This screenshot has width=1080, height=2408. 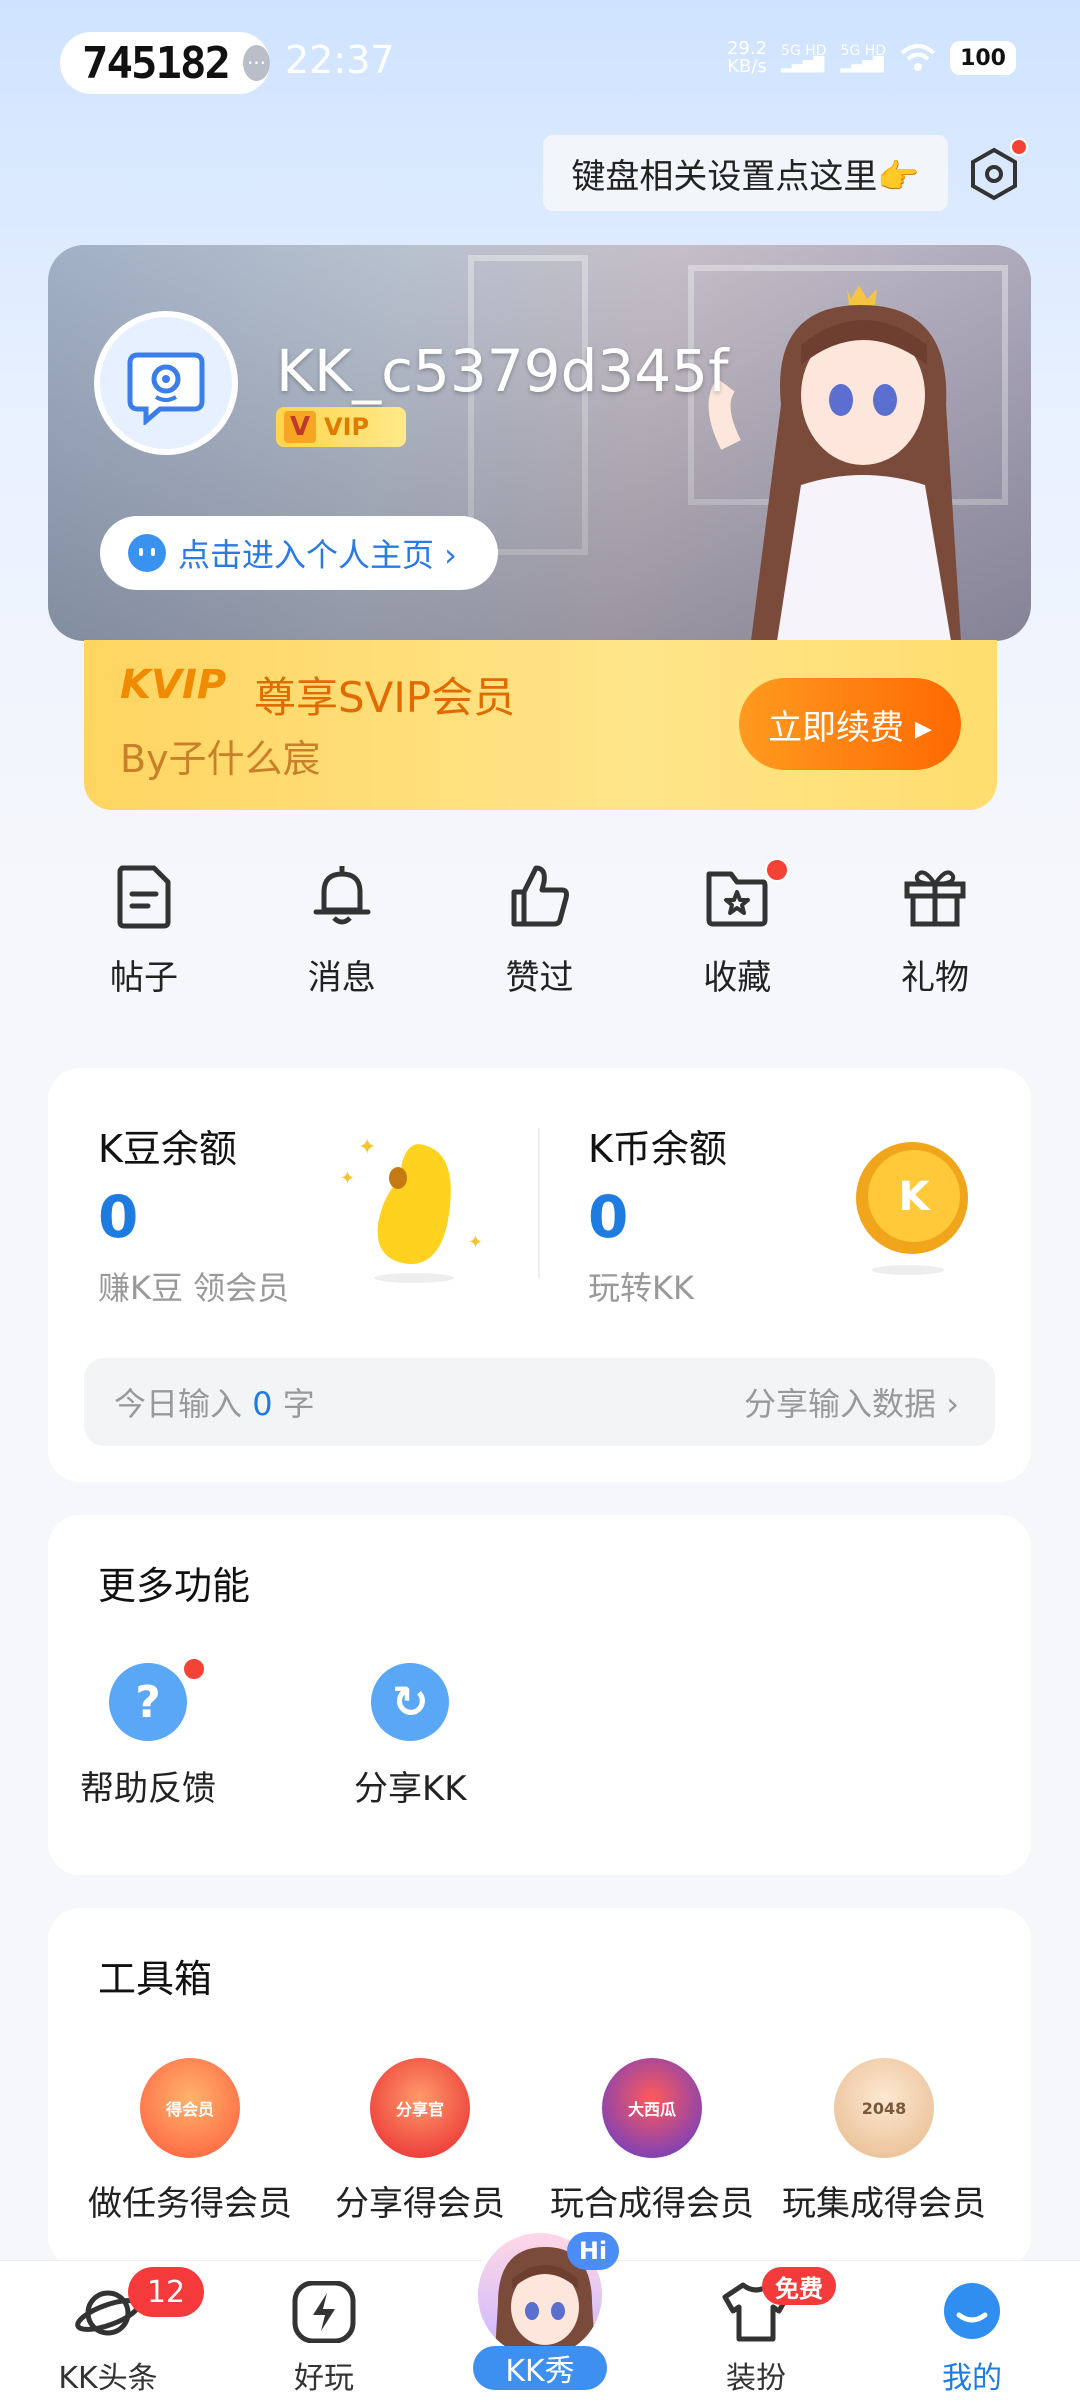 What do you see at coordinates (166, 2292) in the screenshot?
I see `headline-count-badge: 12` at bounding box center [166, 2292].